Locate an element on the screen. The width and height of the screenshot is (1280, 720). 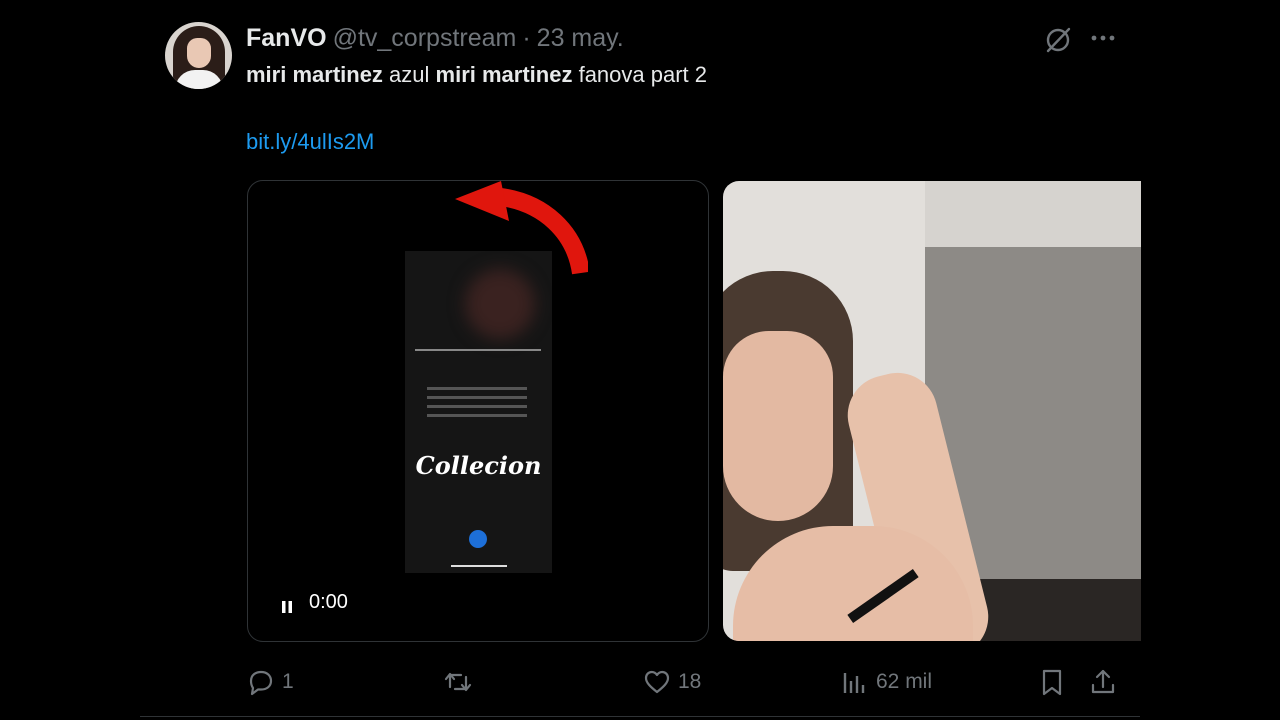
avatar is located at coordinates (198, 55).